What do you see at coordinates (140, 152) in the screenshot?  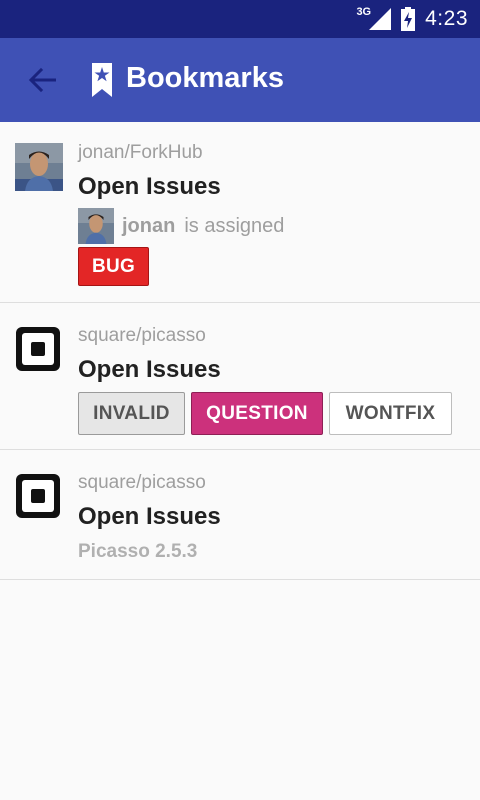 I see `repo-name: jonan/ForkHub` at bounding box center [140, 152].